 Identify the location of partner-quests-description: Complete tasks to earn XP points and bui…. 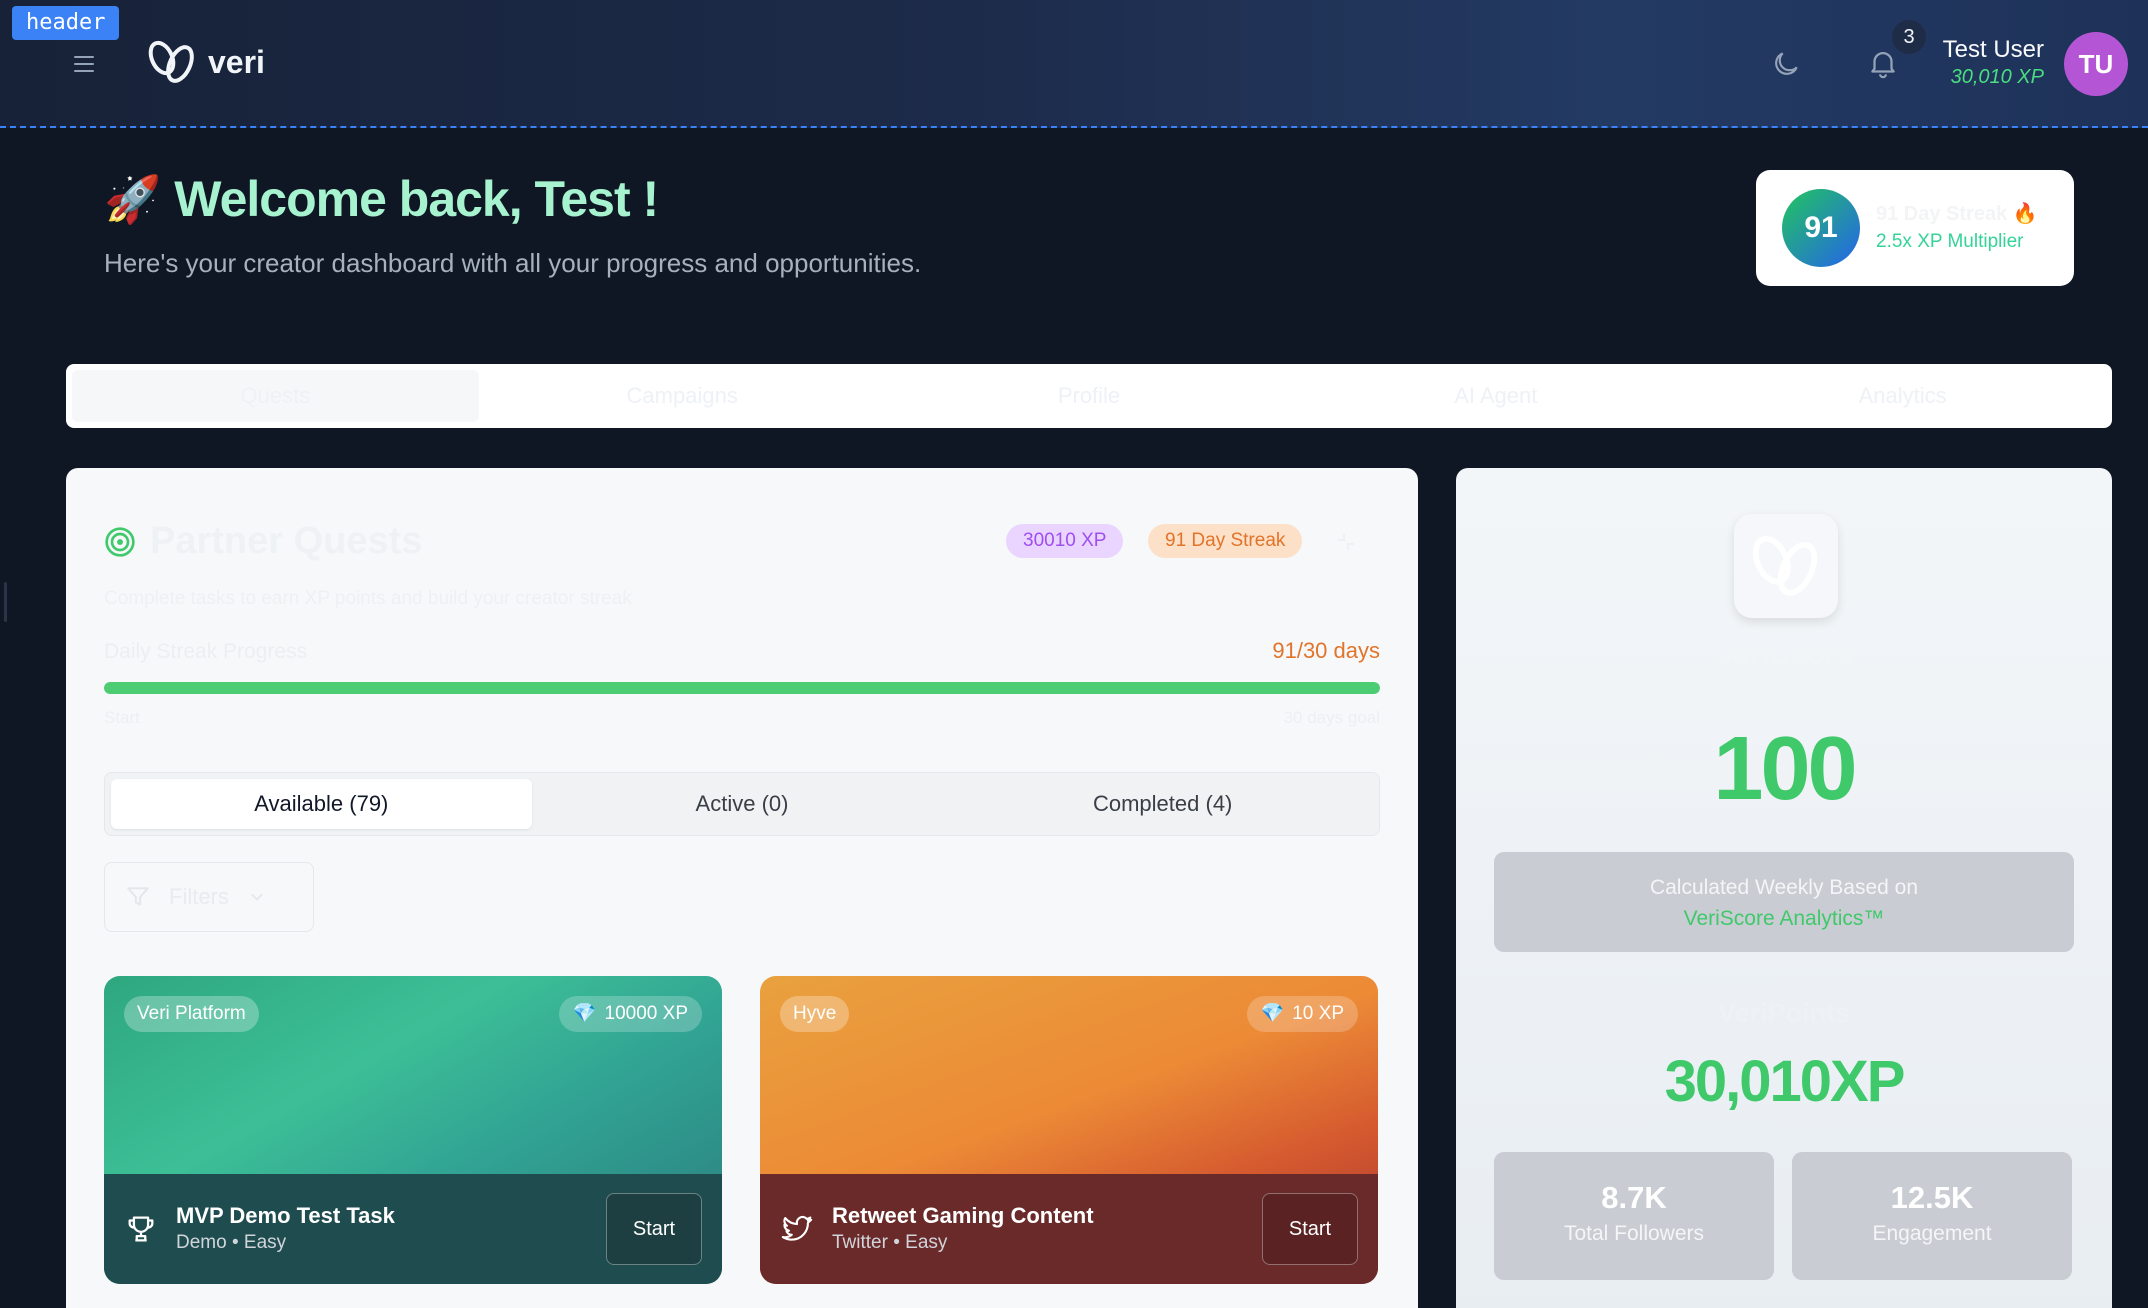
(368, 598).